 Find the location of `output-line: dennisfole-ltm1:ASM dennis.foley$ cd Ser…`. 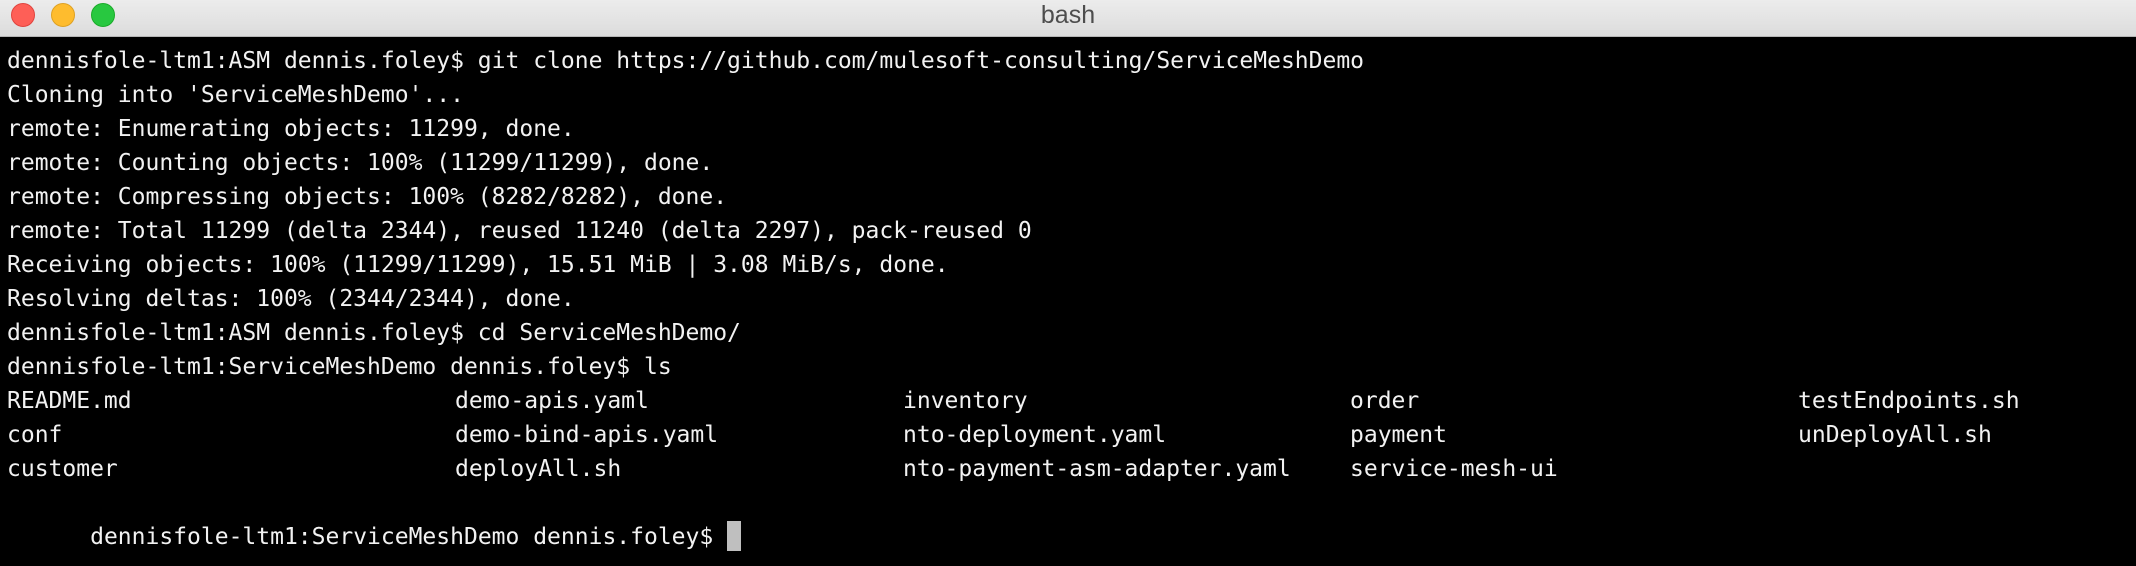

output-line: dennisfole-ltm1:ASM dennis.foley$ cd Ser… is located at coordinates (374, 333).